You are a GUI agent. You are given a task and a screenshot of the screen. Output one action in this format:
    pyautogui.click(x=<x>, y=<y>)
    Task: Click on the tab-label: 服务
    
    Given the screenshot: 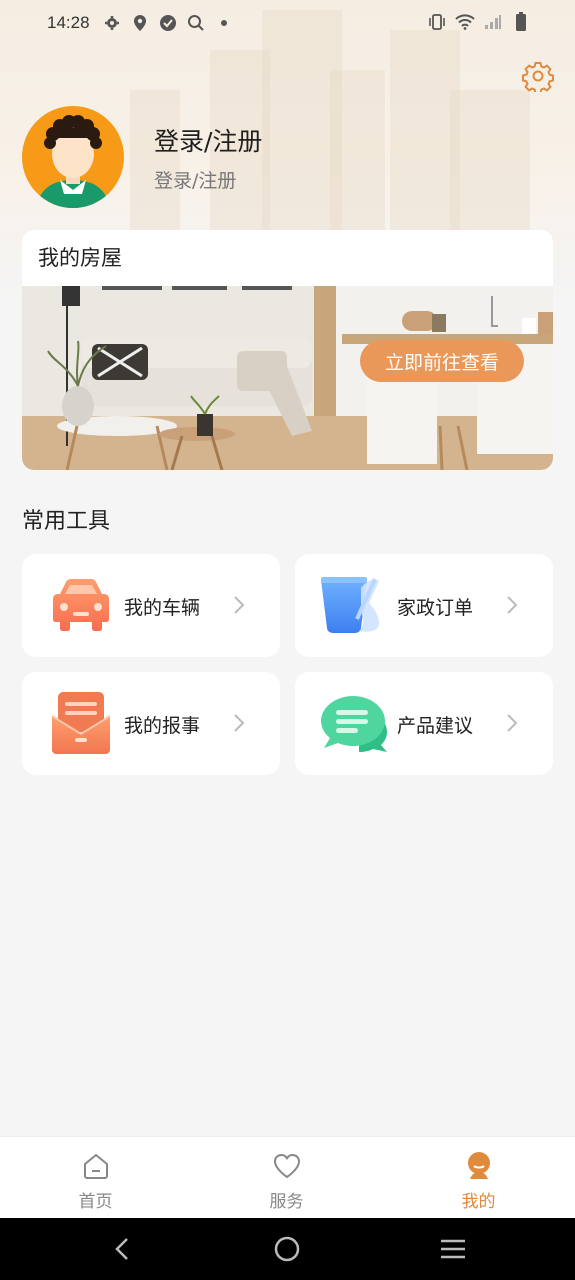 What is the action you would take?
    pyautogui.click(x=286, y=1202)
    